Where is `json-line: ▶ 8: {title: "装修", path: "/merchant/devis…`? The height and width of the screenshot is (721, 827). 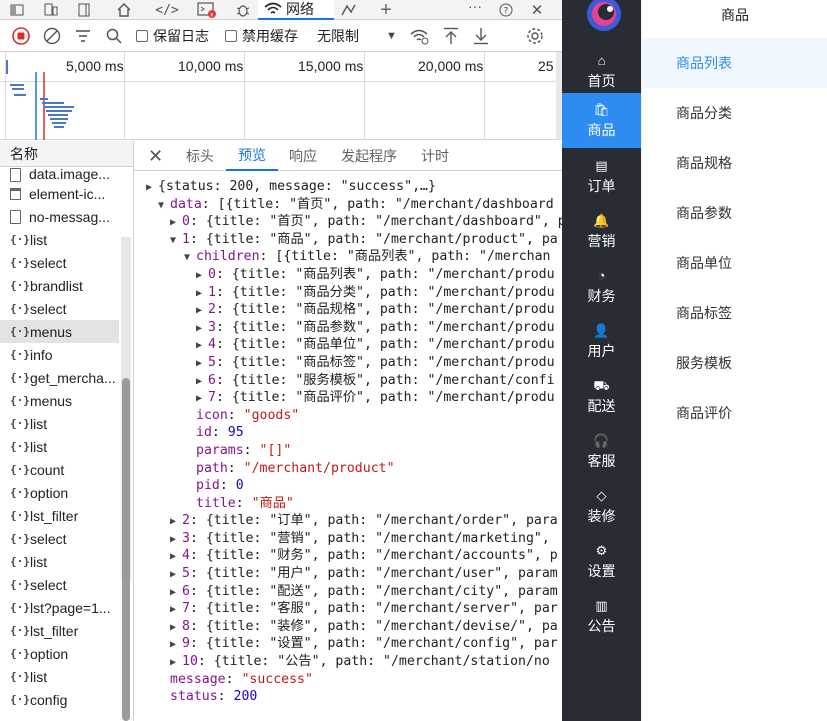
json-line: ▶ 8: {title: "装修", path: "/merchant/devis… is located at coordinates (348, 627).